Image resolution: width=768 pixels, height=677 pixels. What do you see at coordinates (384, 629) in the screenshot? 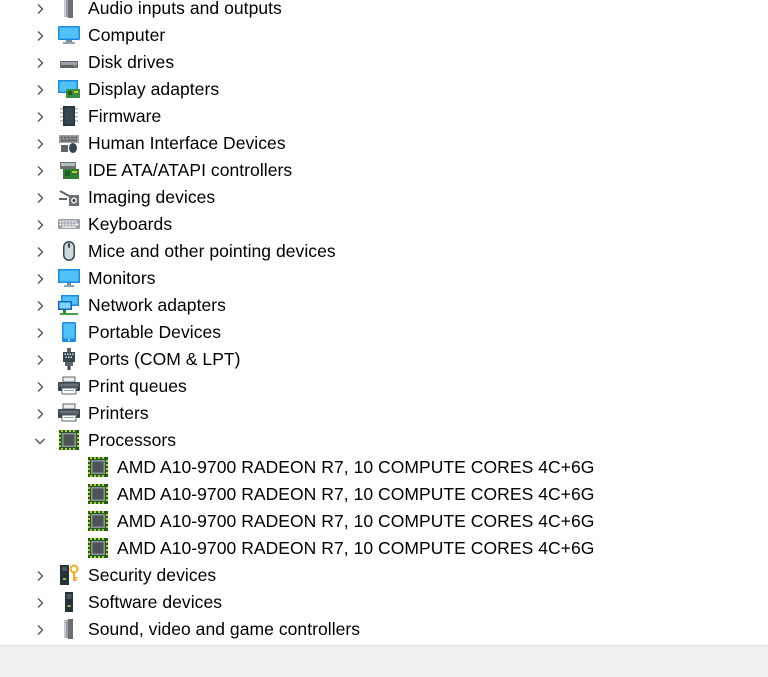
I see `tree-item-sound-video-and-game-controllers: Sound, video and game controllers` at bounding box center [384, 629].